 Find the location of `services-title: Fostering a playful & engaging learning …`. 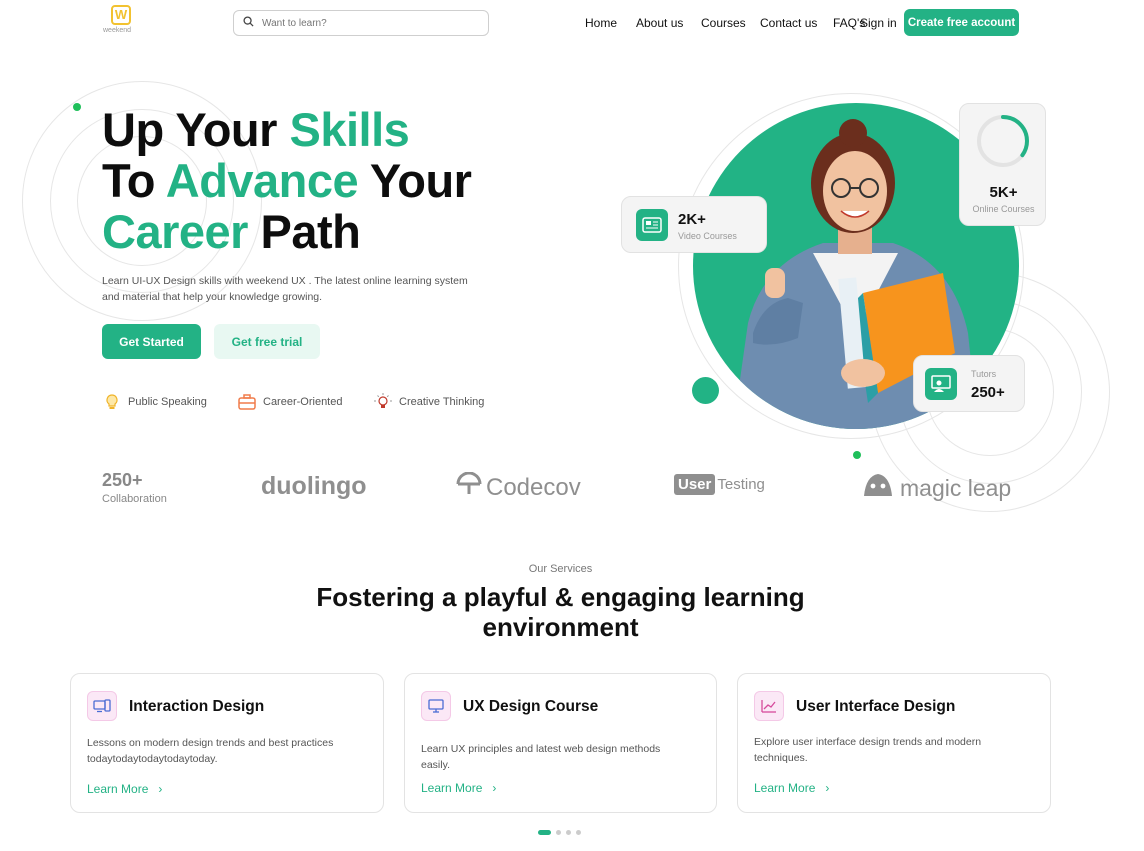

services-title: Fostering a playful & engaging learning … is located at coordinates (560, 612).